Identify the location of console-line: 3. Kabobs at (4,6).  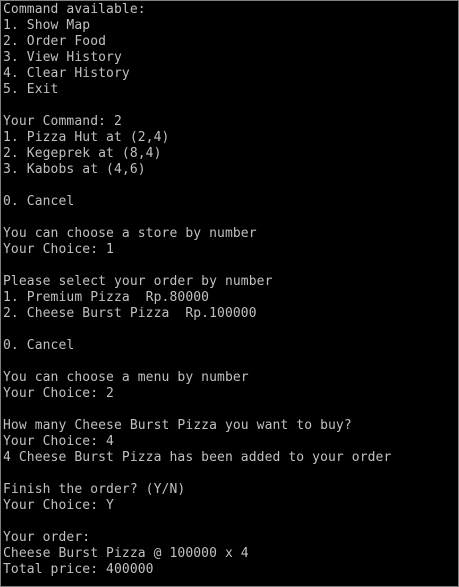
(74, 169).